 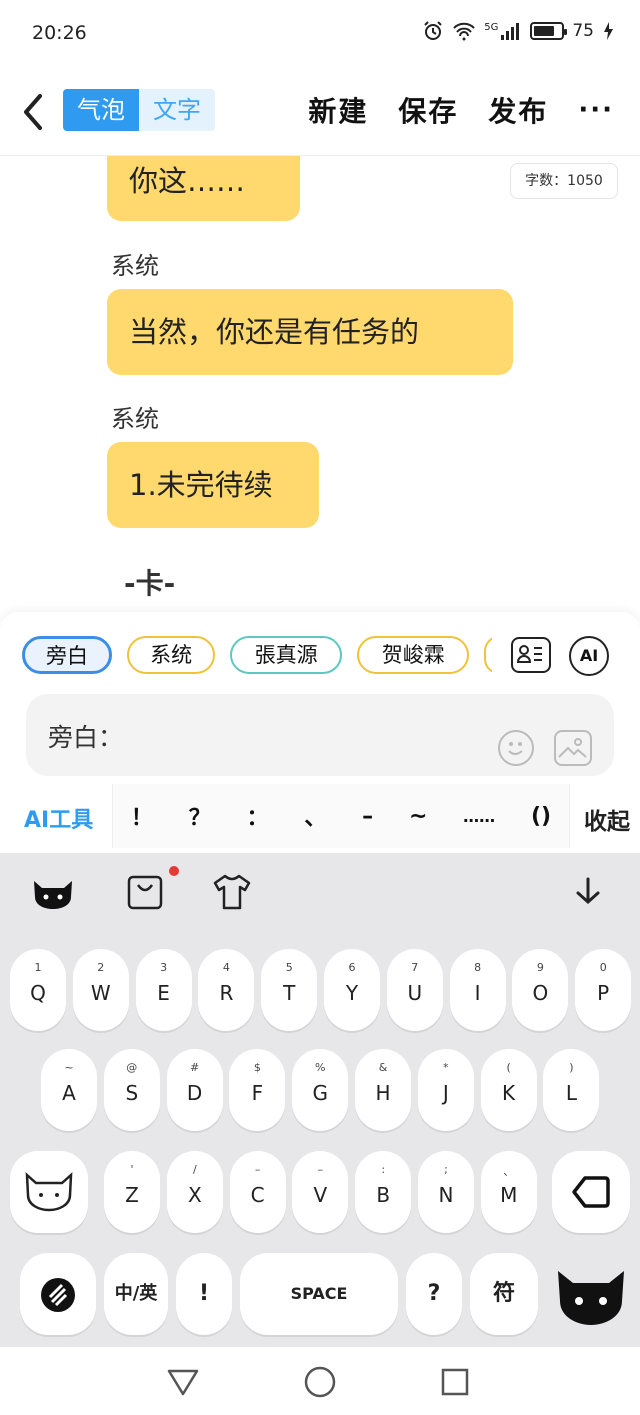 I want to click on key-x: / X, so click(x=194, y=1192).